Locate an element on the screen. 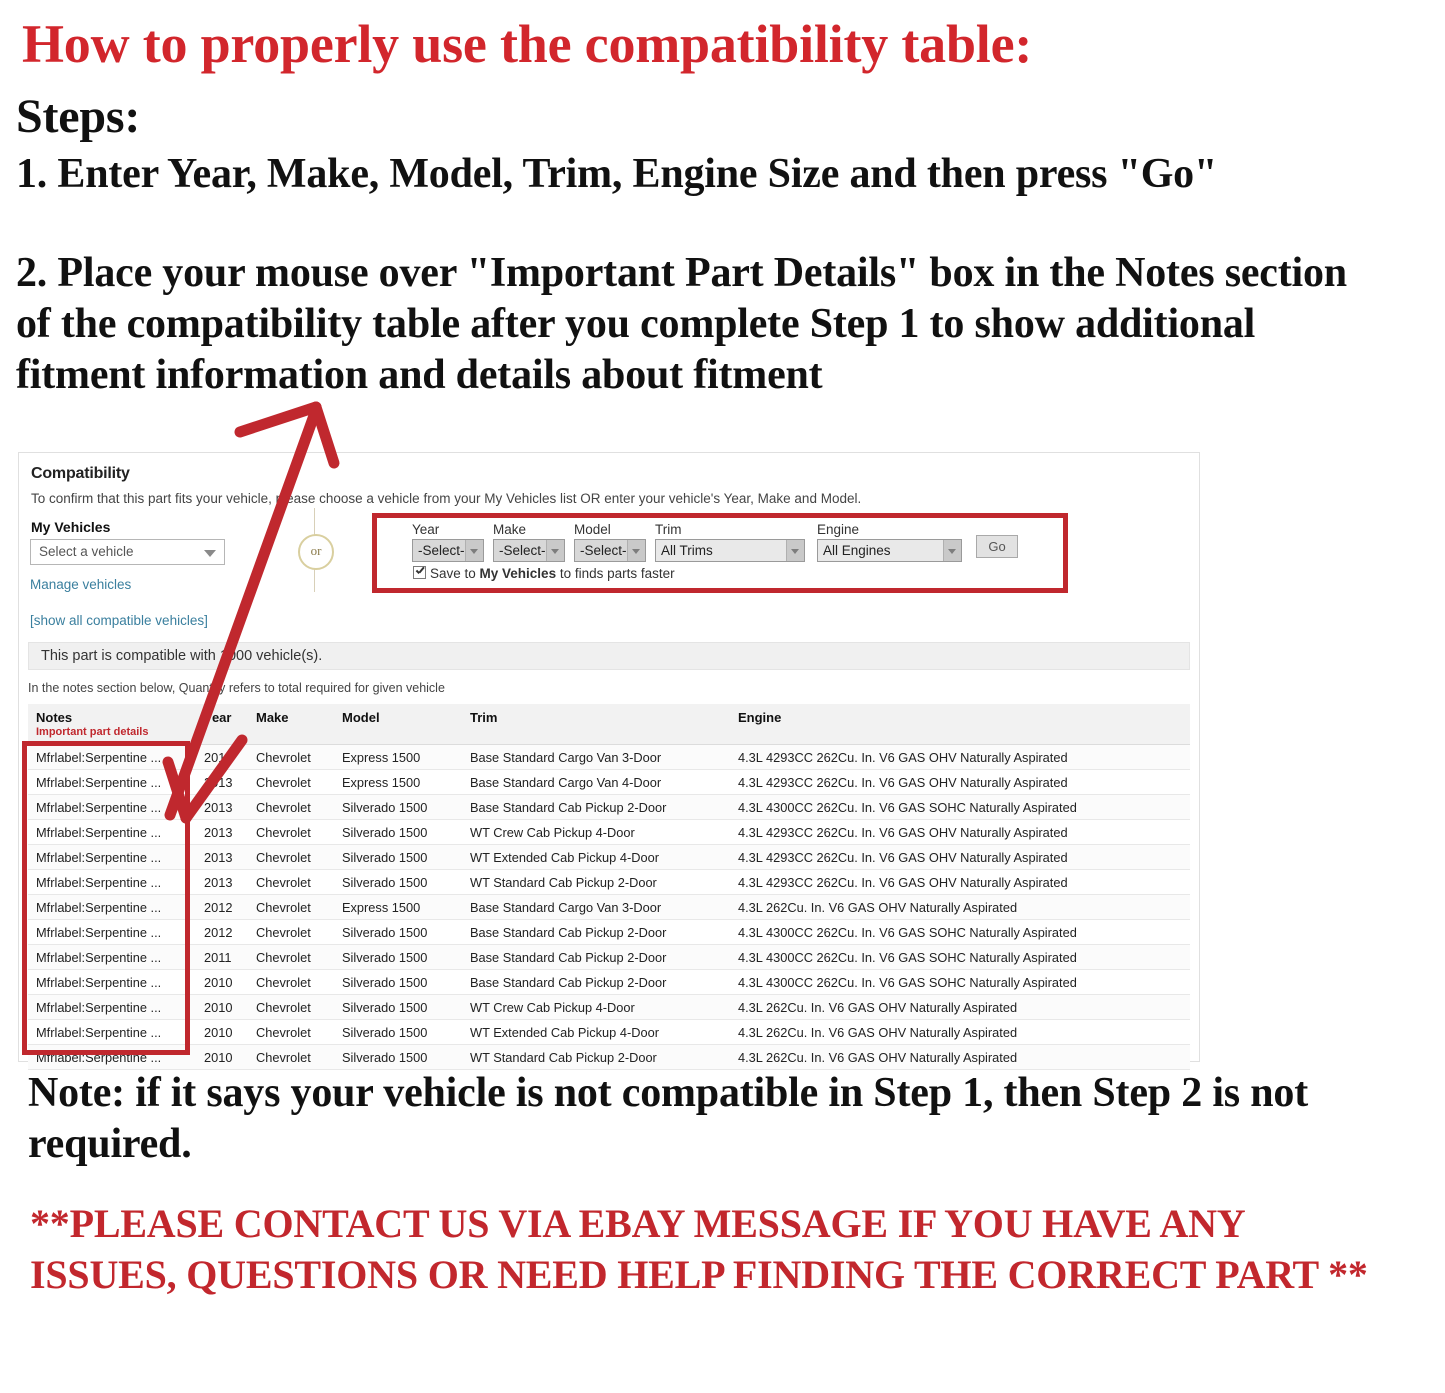  show-all-compatible-vehicles-link: [show all compatible vehicles] is located at coordinates (119, 620).